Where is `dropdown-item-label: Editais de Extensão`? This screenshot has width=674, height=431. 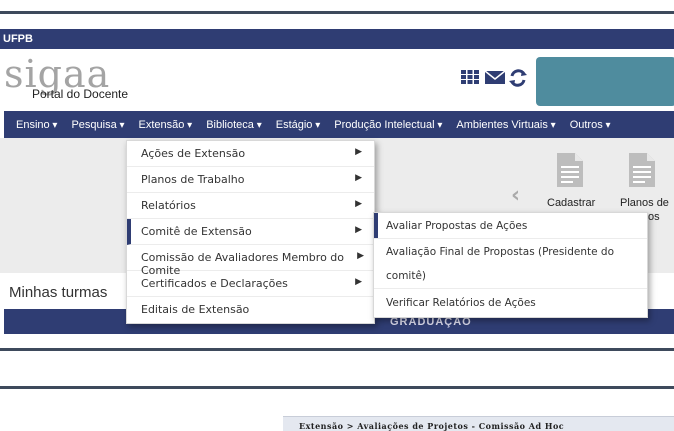 dropdown-item-label: Editais de Extensão is located at coordinates (195, 309).